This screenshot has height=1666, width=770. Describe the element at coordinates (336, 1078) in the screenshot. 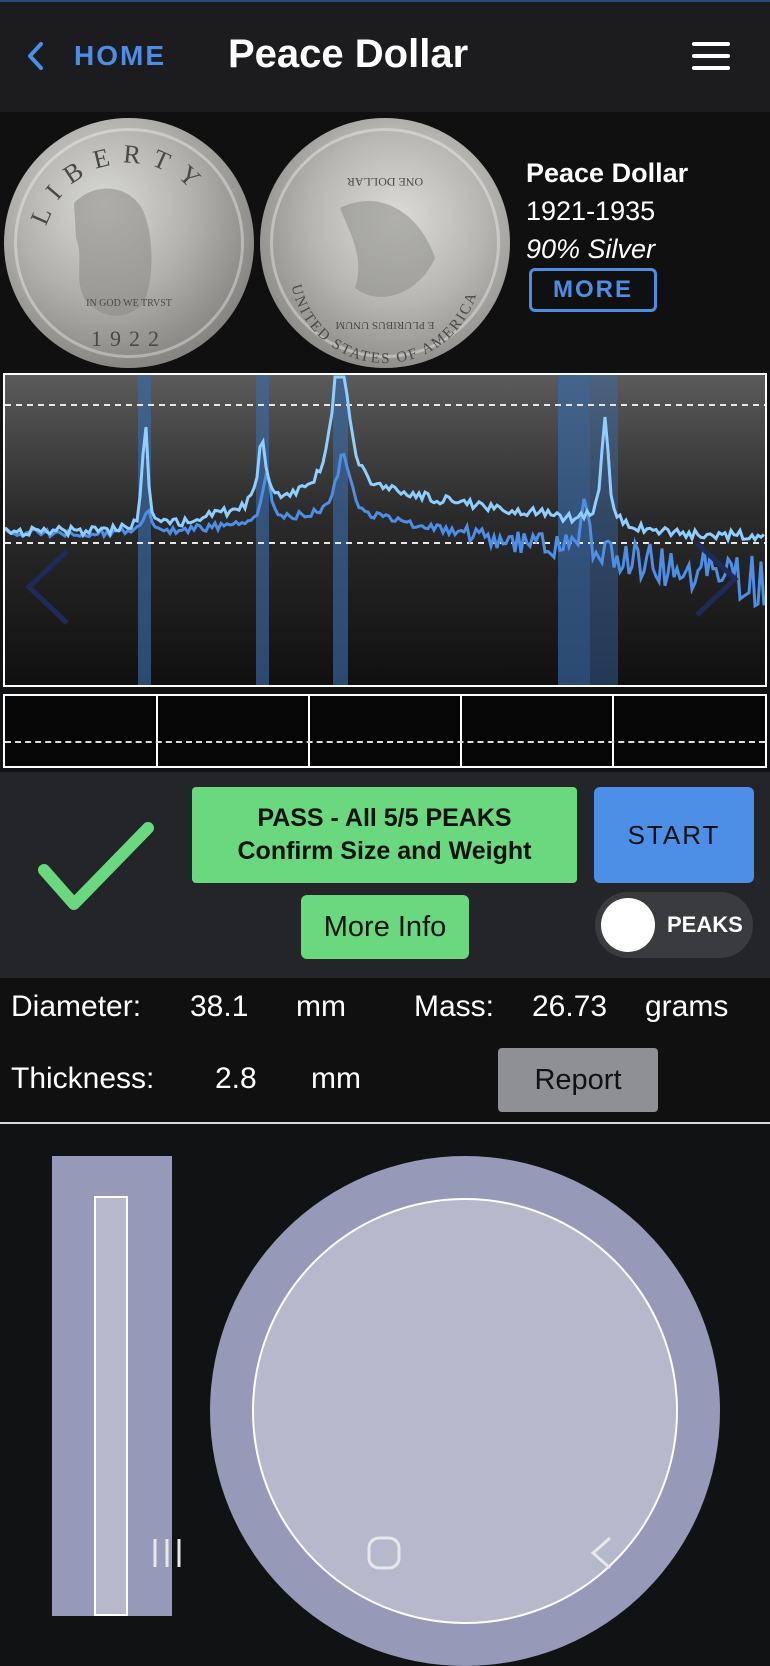

I see `thickness-unit: mm` at that location.